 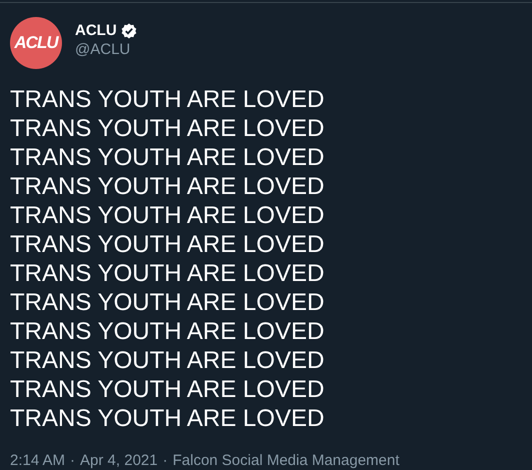 I want to click on tweet-source: Falcon Social Media Management, so click(x=286, y=460).